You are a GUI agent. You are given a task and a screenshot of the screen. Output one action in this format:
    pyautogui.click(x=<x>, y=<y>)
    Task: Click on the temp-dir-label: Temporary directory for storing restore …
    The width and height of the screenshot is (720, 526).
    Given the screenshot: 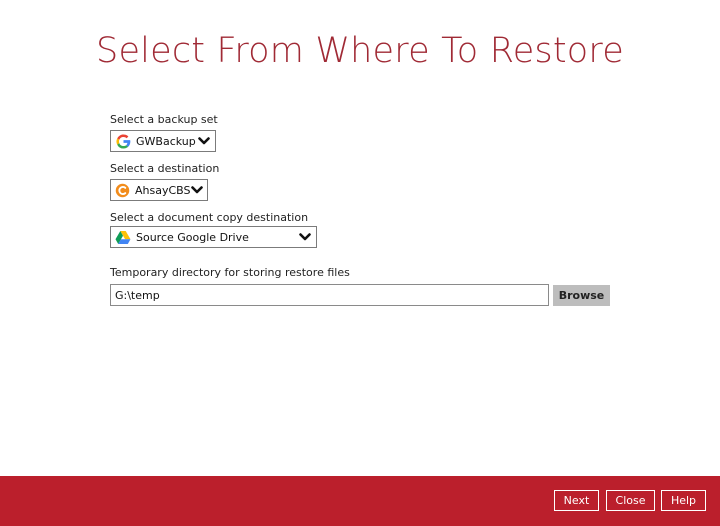 What is the action you would take?
    pyautogui.click(x=230, y=272)
    